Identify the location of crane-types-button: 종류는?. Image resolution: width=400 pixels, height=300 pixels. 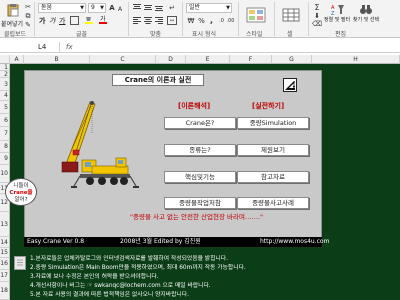
(200, 150).